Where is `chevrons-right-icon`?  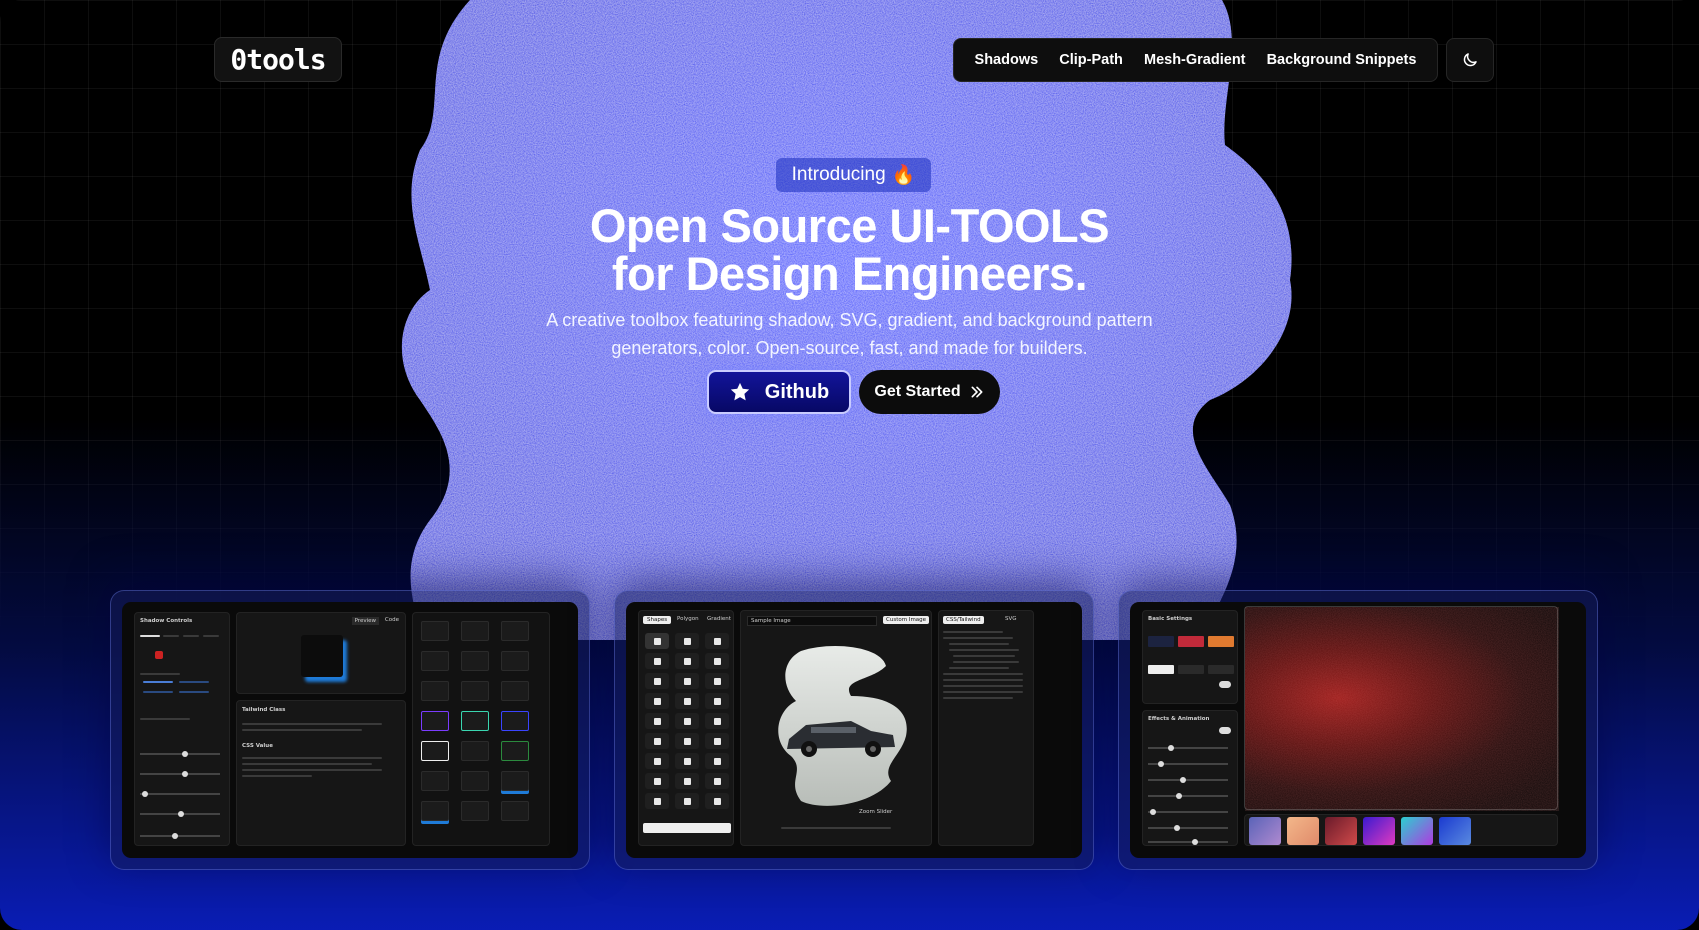
chevrons-right-icon is located at coordinates (977, 392).